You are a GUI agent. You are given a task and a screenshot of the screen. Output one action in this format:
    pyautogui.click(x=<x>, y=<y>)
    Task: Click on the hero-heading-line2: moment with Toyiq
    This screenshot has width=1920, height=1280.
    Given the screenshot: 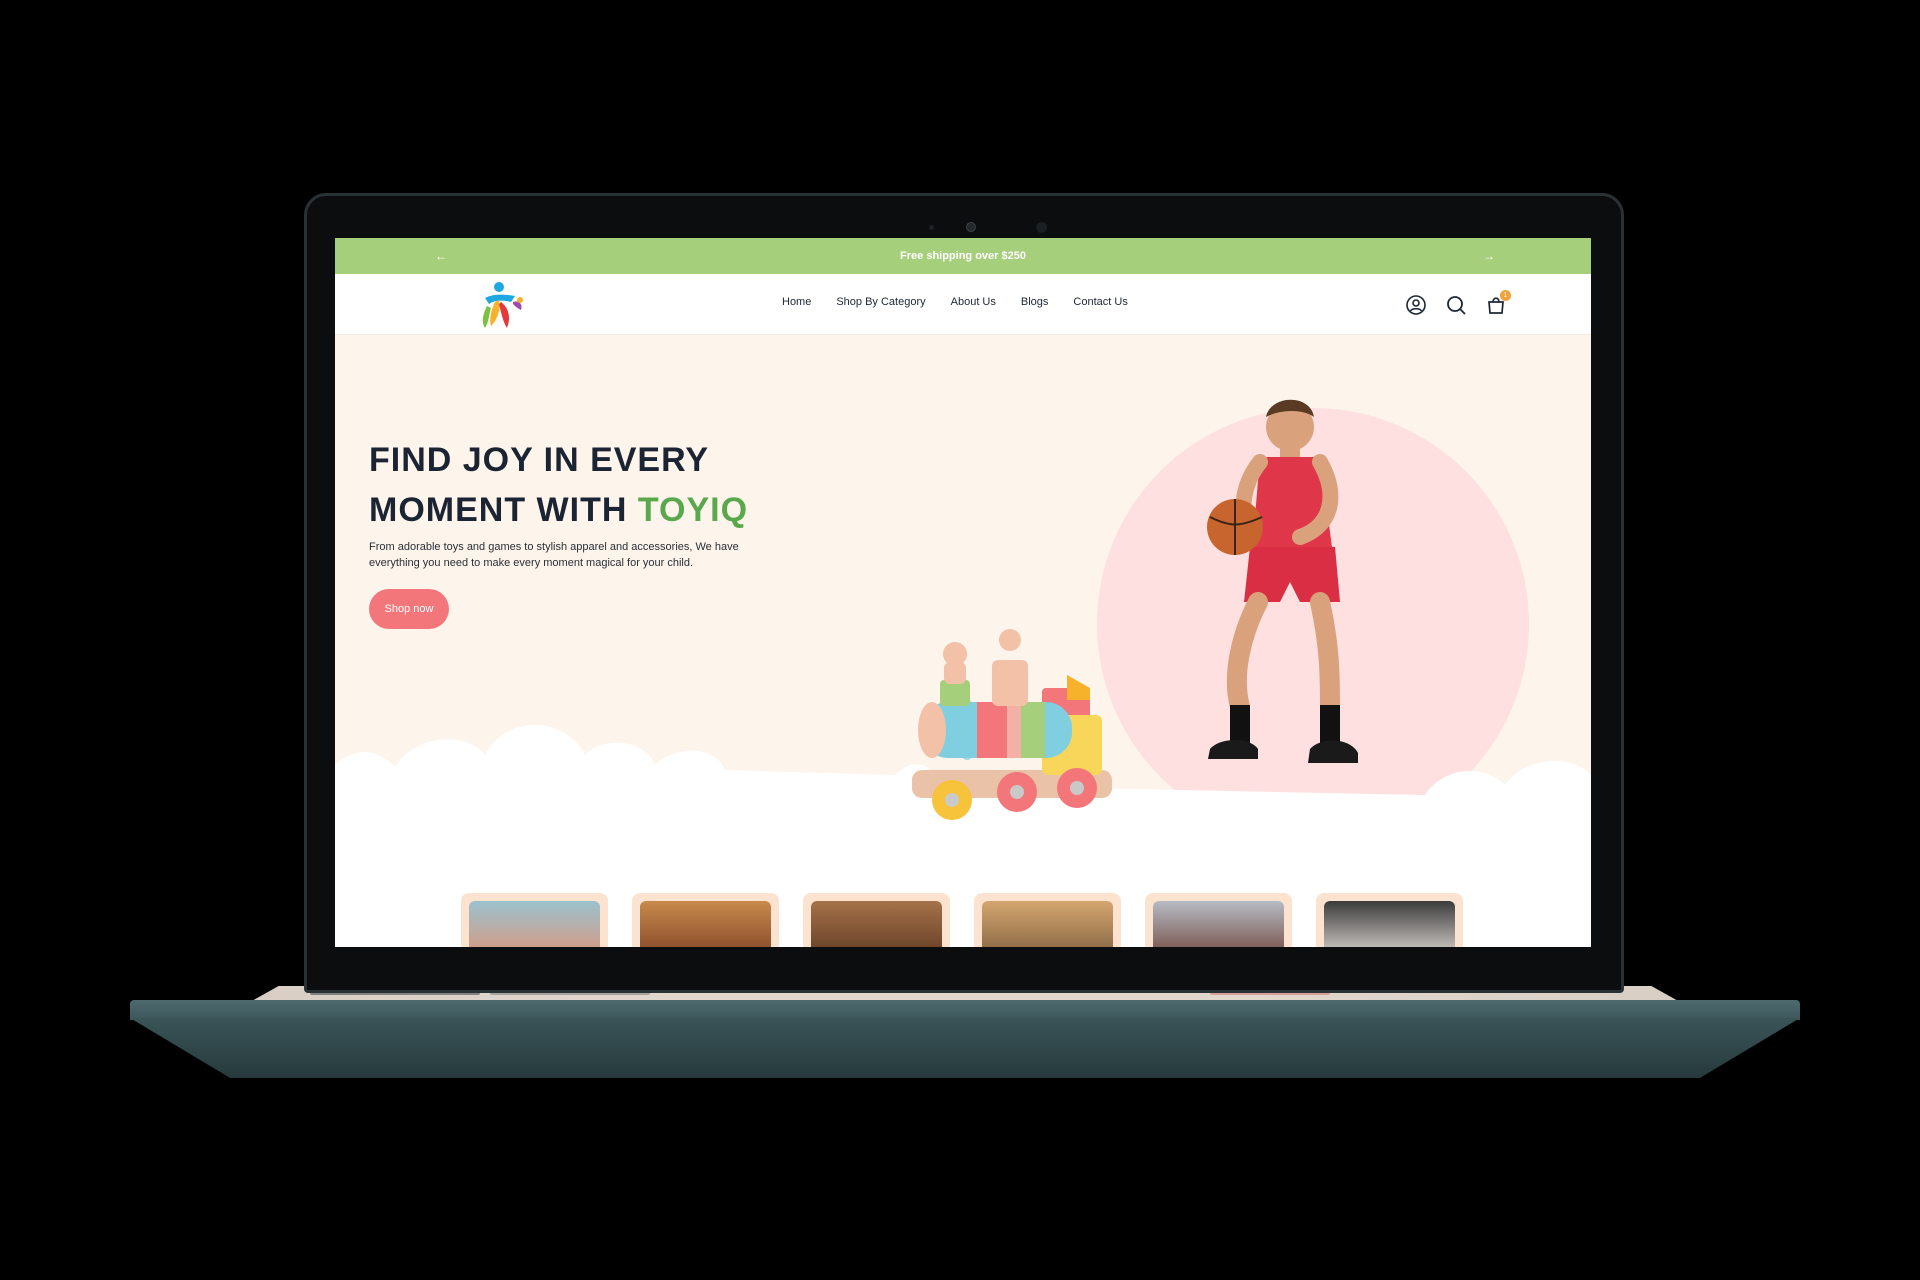 What is the action you would take?
    pyautogui.click(x=558, y=510)
    